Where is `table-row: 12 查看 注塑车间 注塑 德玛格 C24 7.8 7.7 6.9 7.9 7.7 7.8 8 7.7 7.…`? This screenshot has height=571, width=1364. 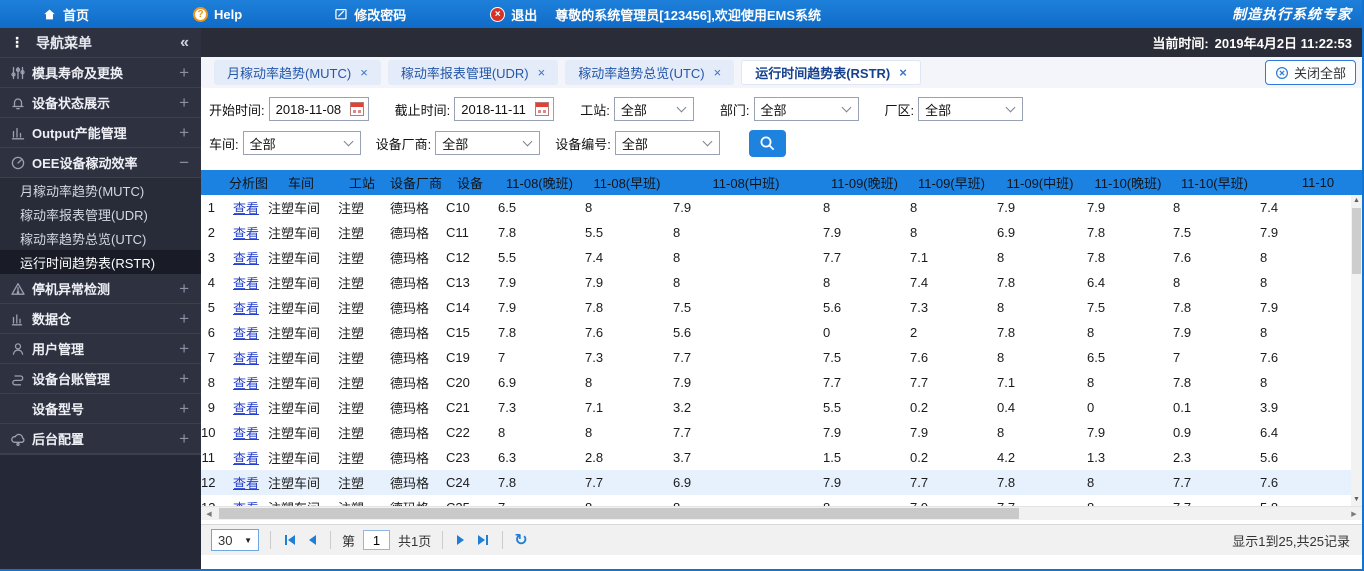 table-row: 12 查看 注塑车间 注塑 德玛格 C24 7.8 7.7 6.9 7.9 7.7 7.8 8 7.7 7.… is located at coordinates (781, 482).